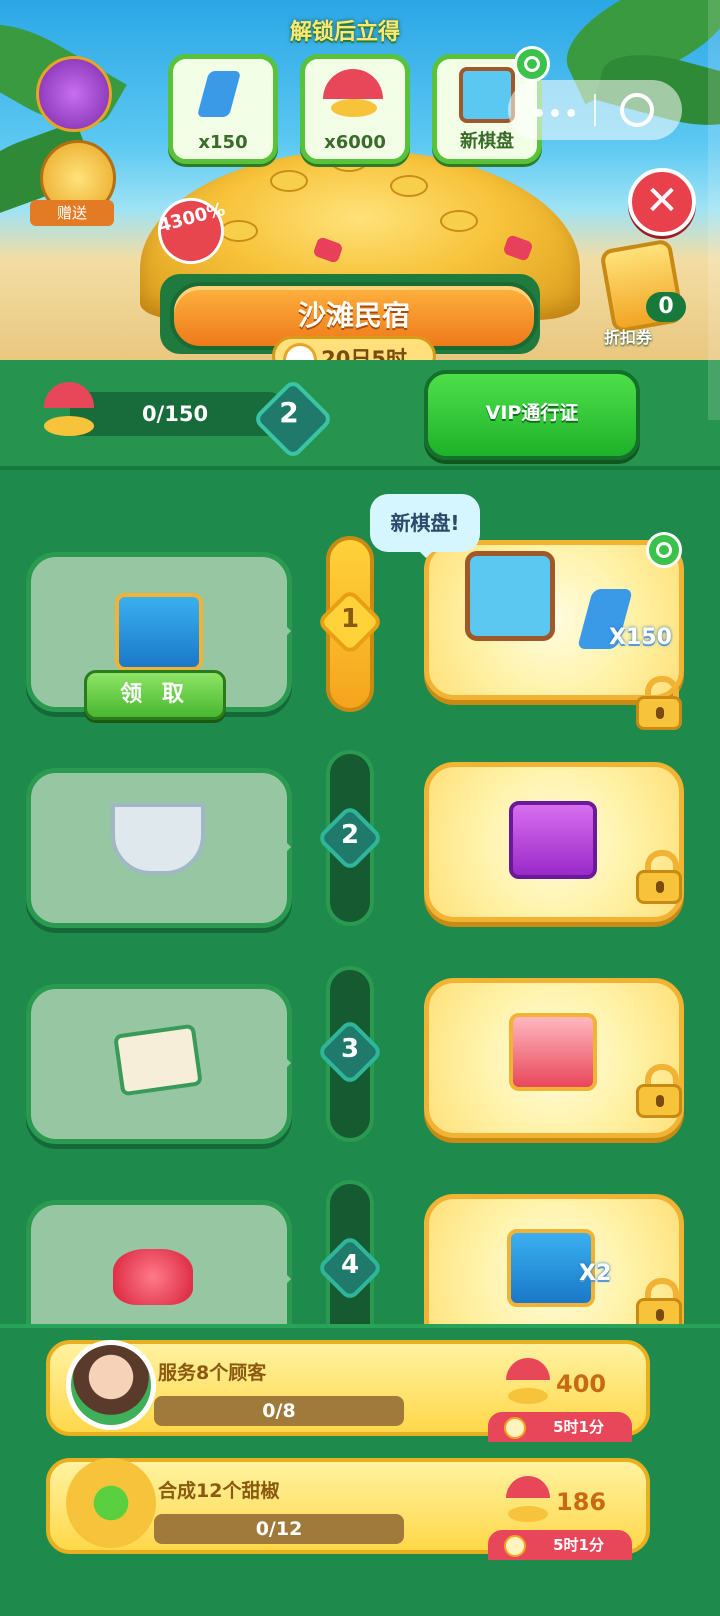  I want to click on reward-multiplier: X2, so click(595, 1273).